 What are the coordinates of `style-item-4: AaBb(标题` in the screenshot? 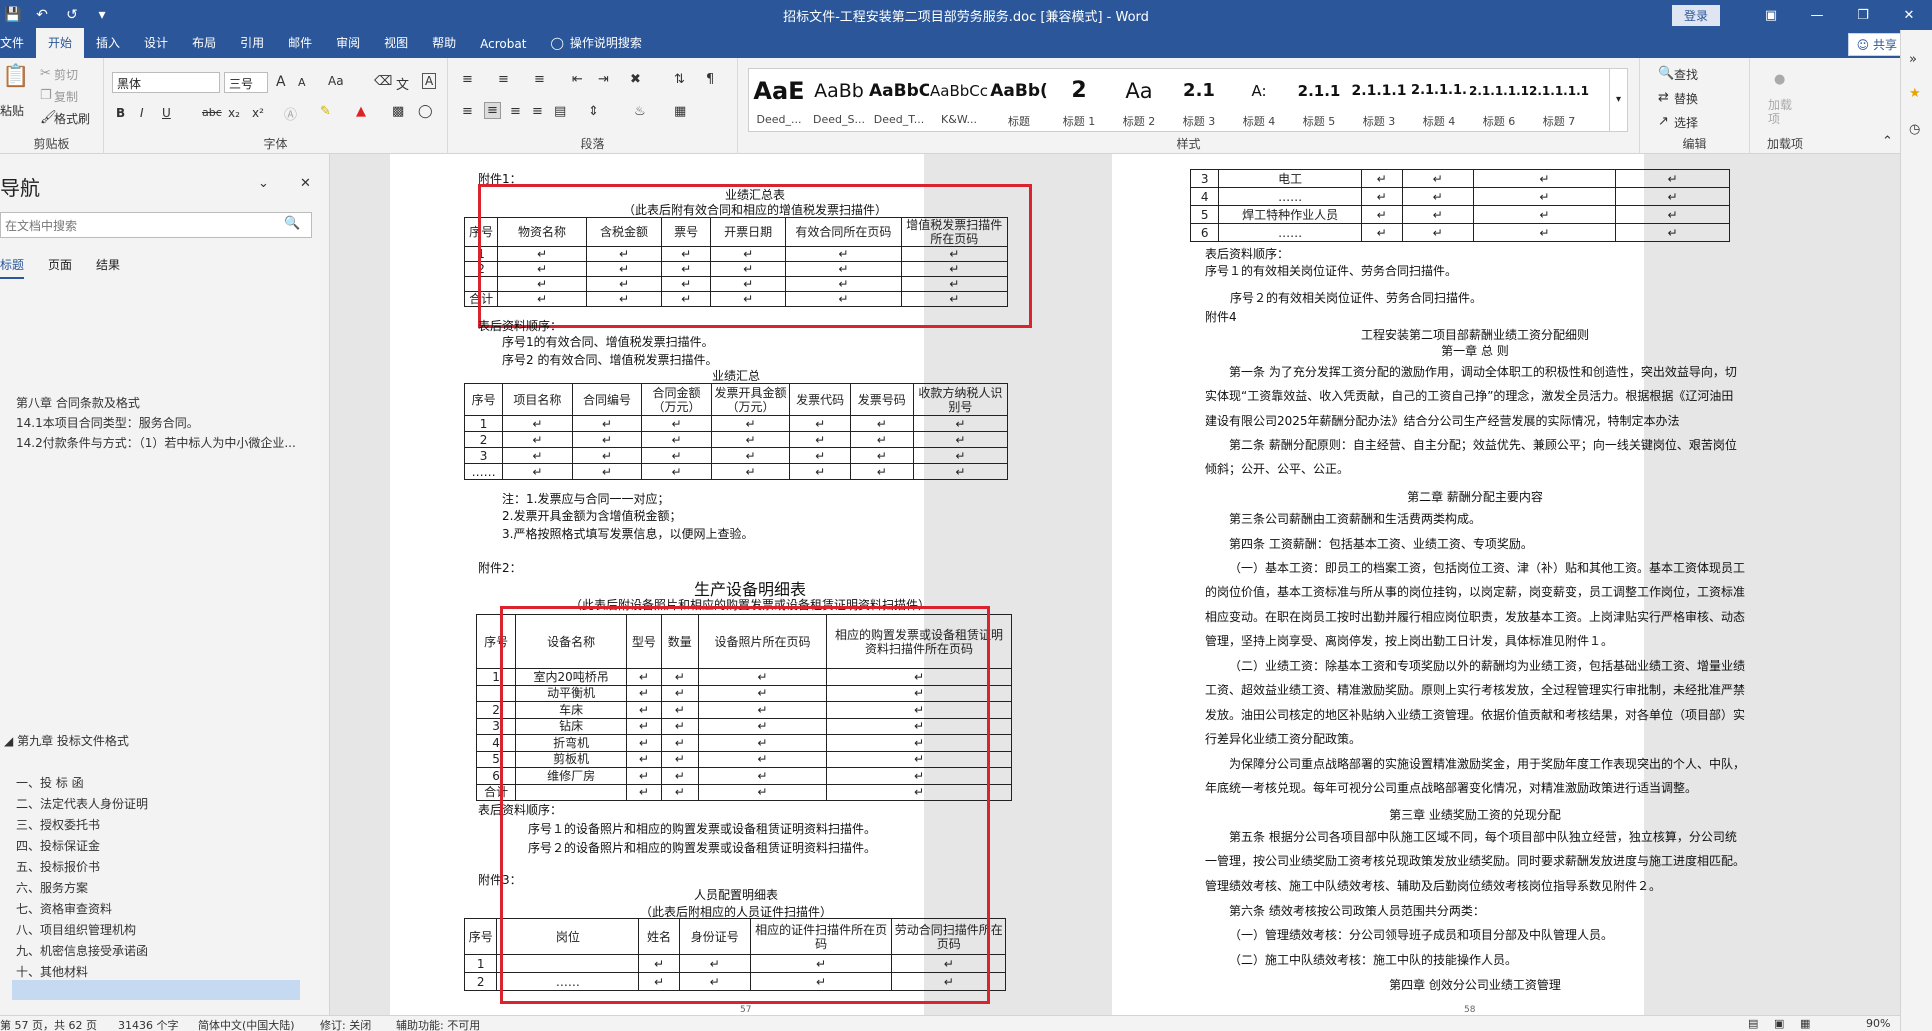 It's located at (1019, 109).